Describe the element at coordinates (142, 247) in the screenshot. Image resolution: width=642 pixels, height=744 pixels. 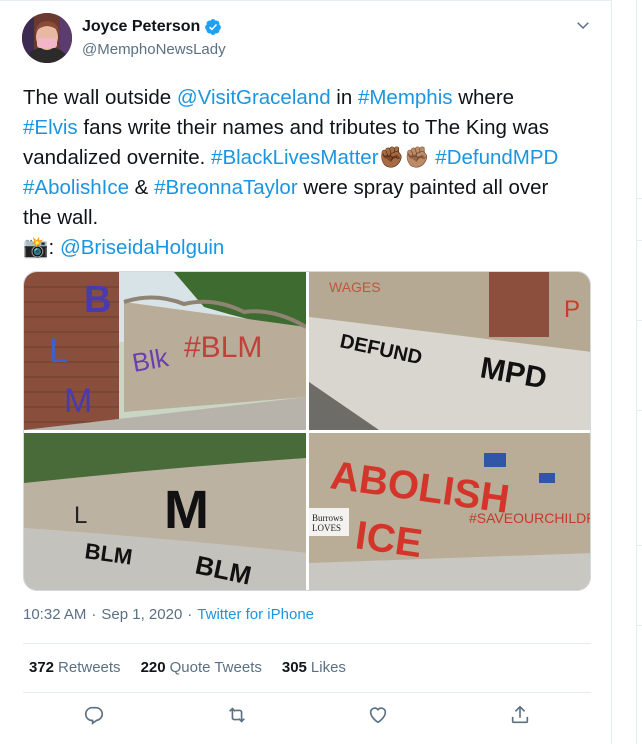
I see `mention-link: @BriseidaHolguin` at that location.